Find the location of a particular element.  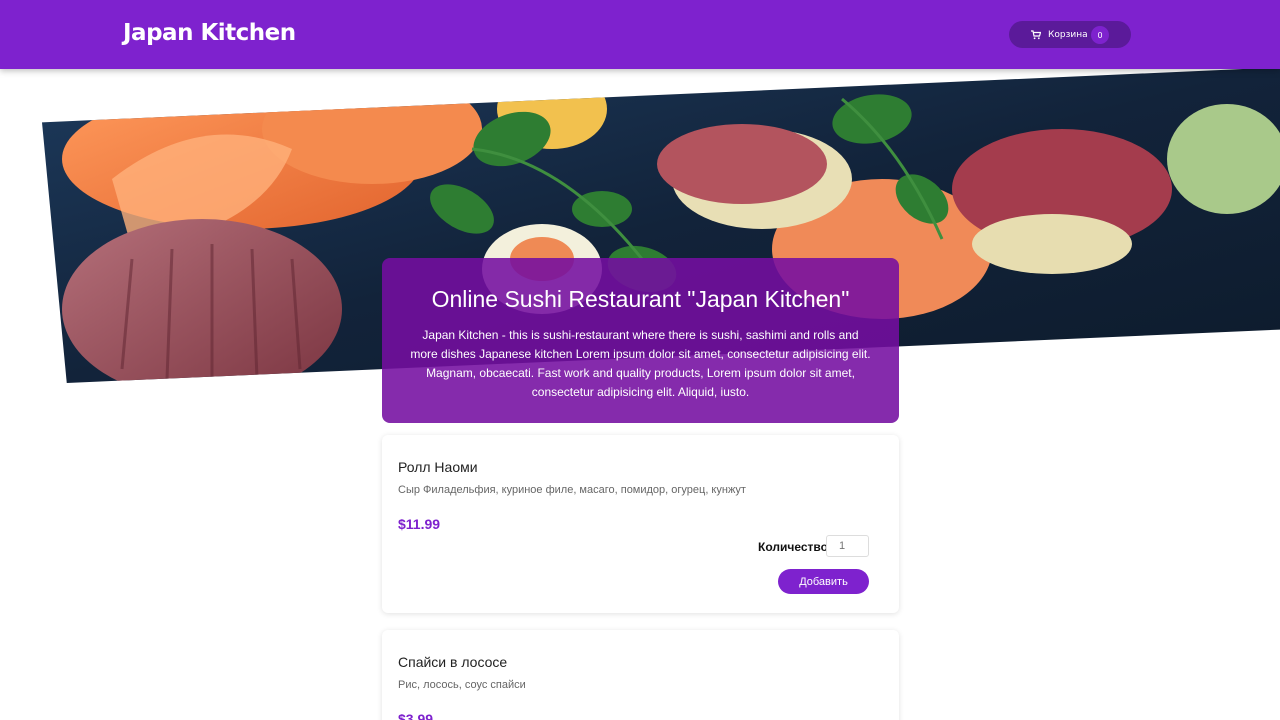

top-navbar: Japan Kitchen Корзина 0 is located at coordinates (640, 34).